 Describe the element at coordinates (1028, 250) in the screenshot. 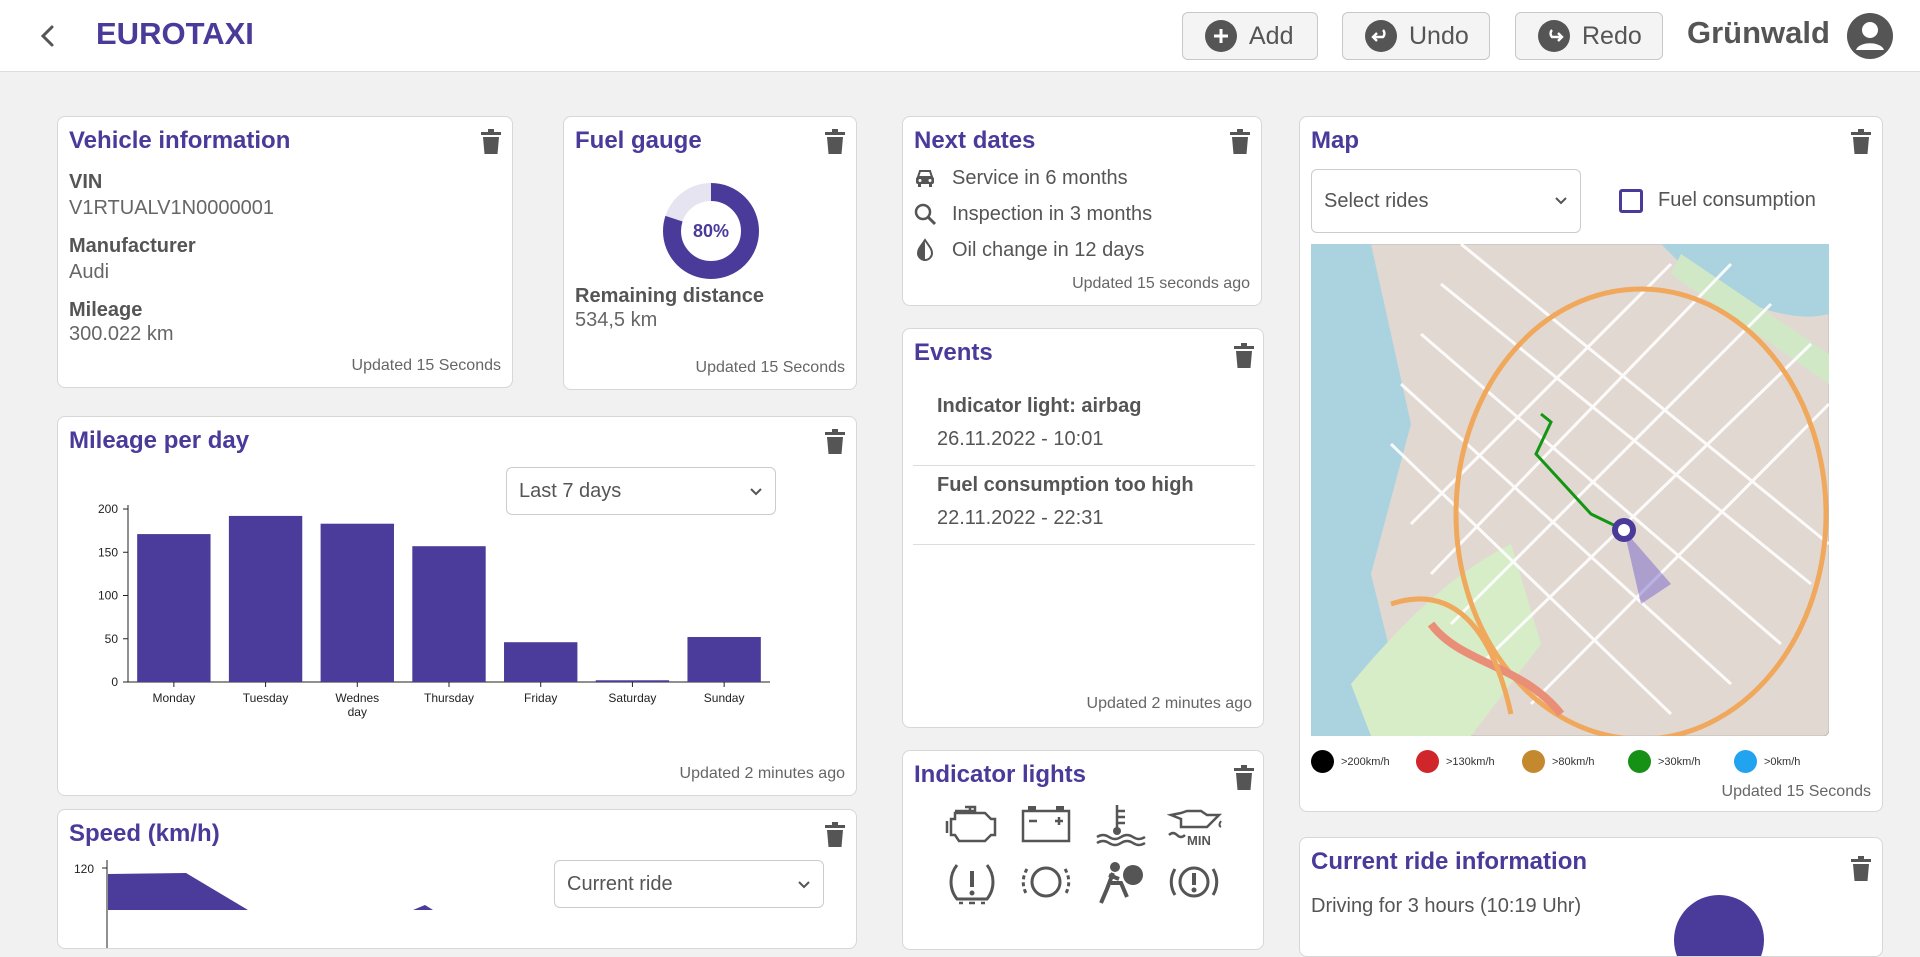

I see `next-date-item: Oil change in 12 days` at that location.